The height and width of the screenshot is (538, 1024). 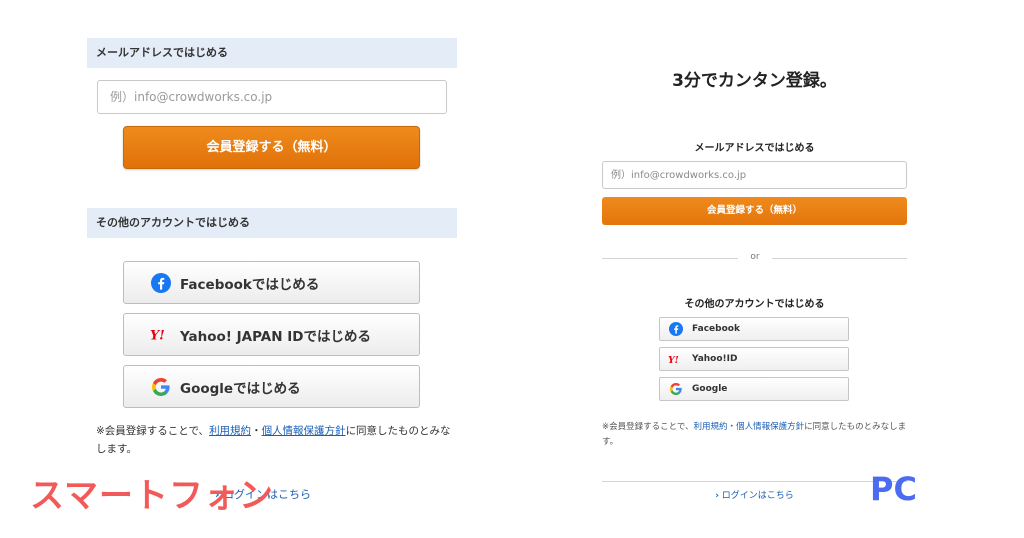 I want to click on yahoo-login-label: Yahoo! JAPAN IDではじめる, so click(x=275, y=336).